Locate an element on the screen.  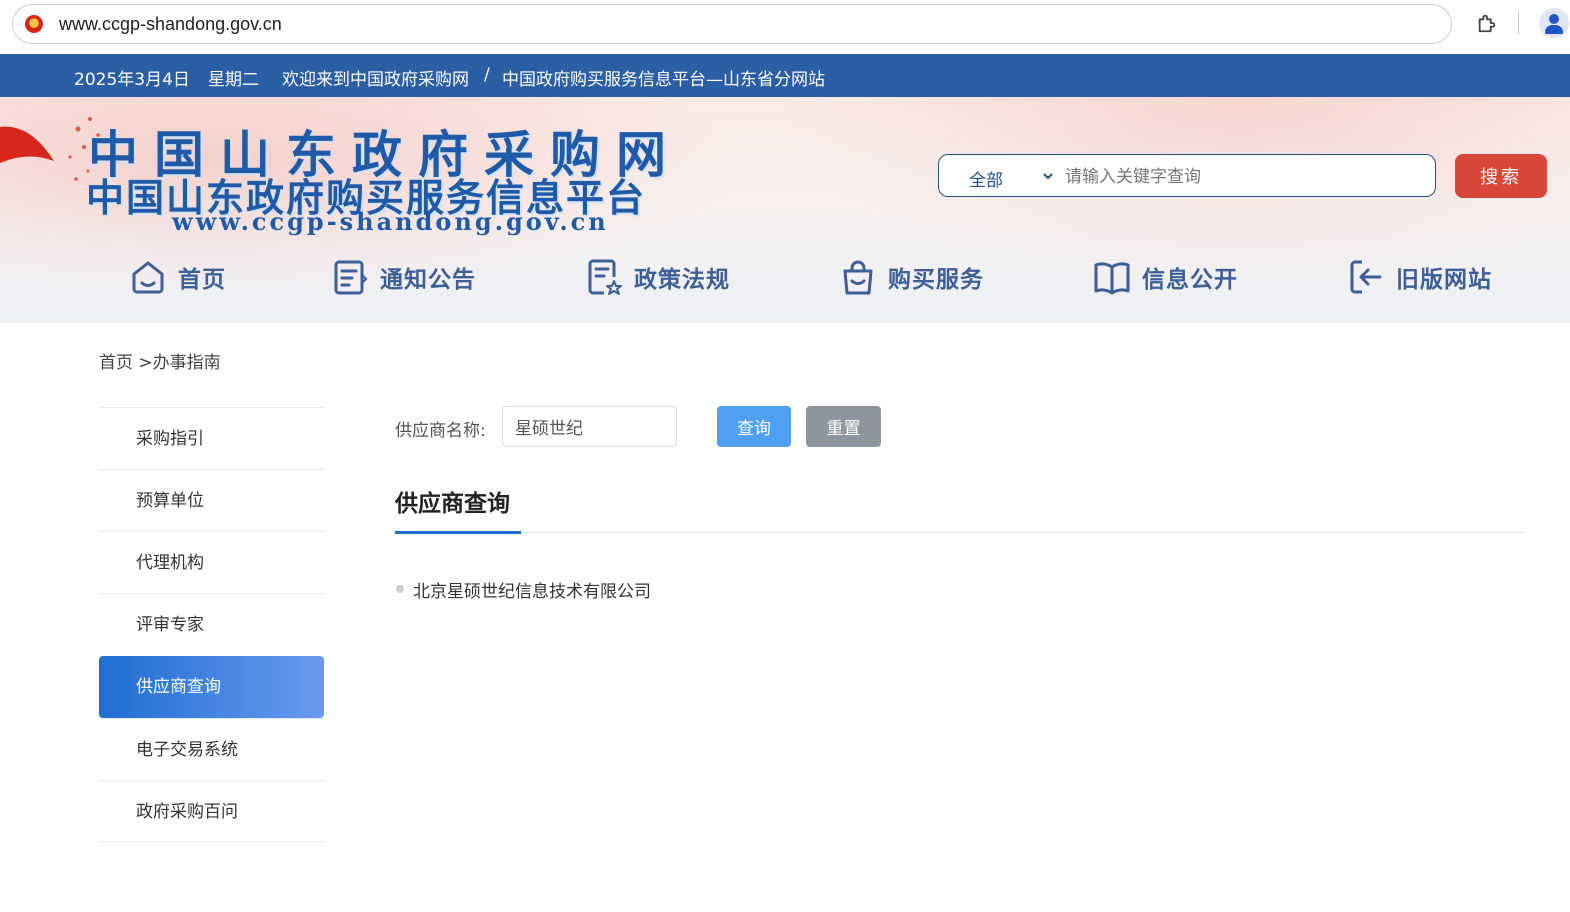
nav-item-notice: 通知公告 is located at coordinates (403, 277).